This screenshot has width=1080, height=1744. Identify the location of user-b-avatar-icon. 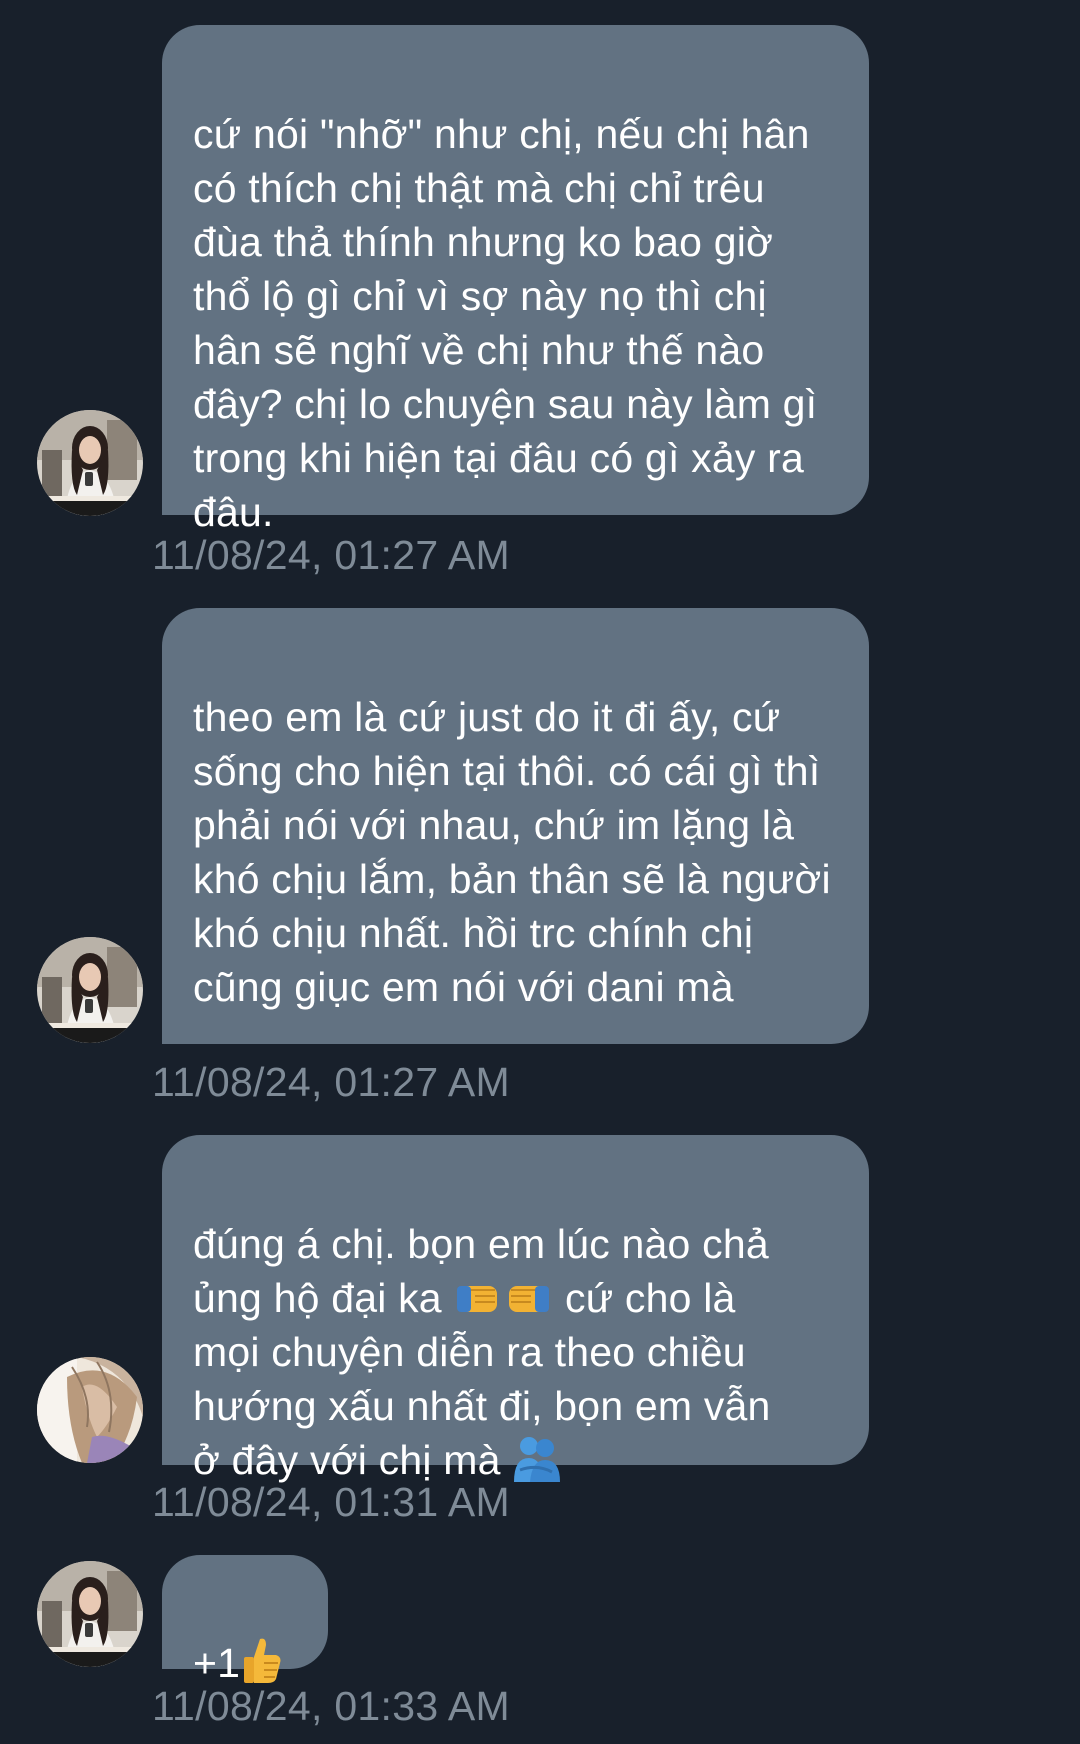
(90, 1410).